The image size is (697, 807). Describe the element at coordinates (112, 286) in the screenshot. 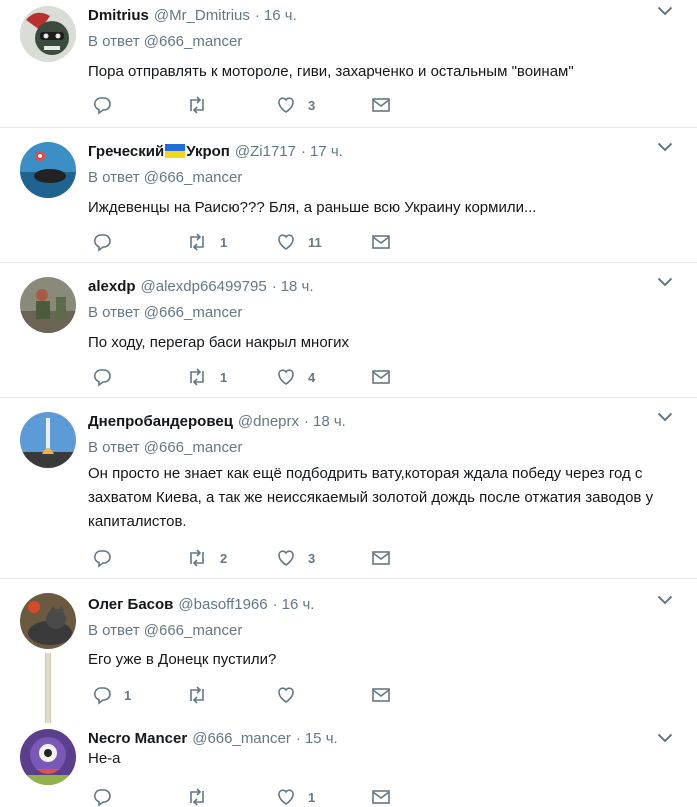

I see `user-name: alexdp` at that location.